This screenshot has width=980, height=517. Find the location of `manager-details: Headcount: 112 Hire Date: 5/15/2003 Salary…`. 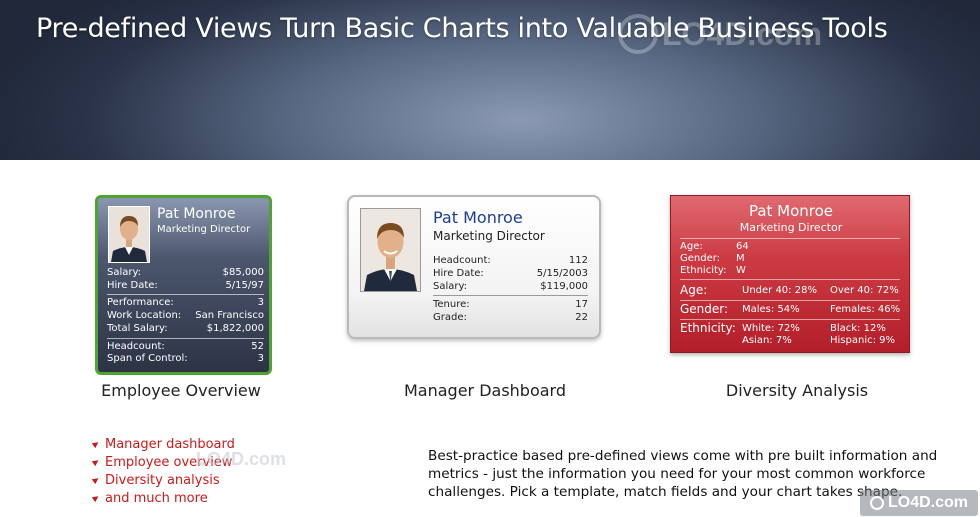

manager-details: Headcount: 112 Hire Date: 5/15/2003 Salary… is located at coordinates (510, 289).